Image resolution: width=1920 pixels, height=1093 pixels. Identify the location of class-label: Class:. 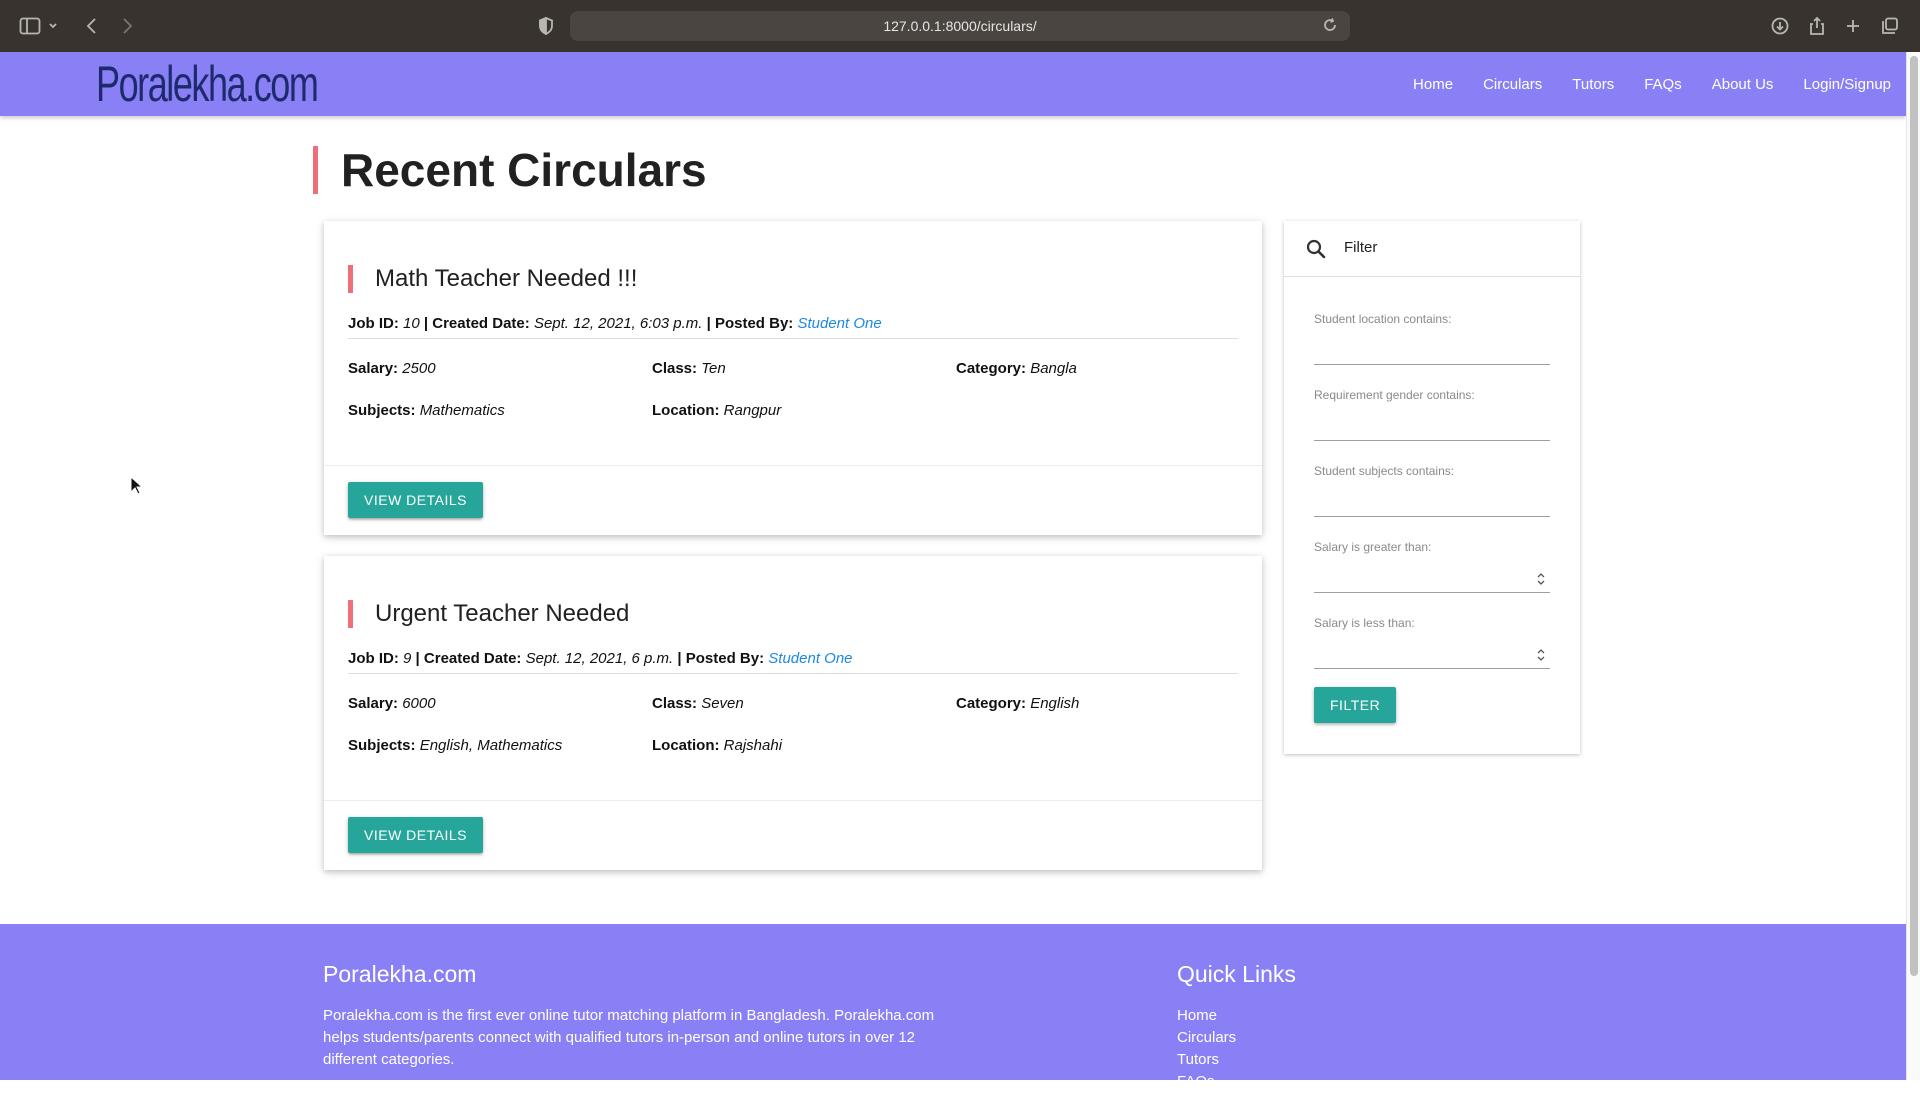
(675, 368).